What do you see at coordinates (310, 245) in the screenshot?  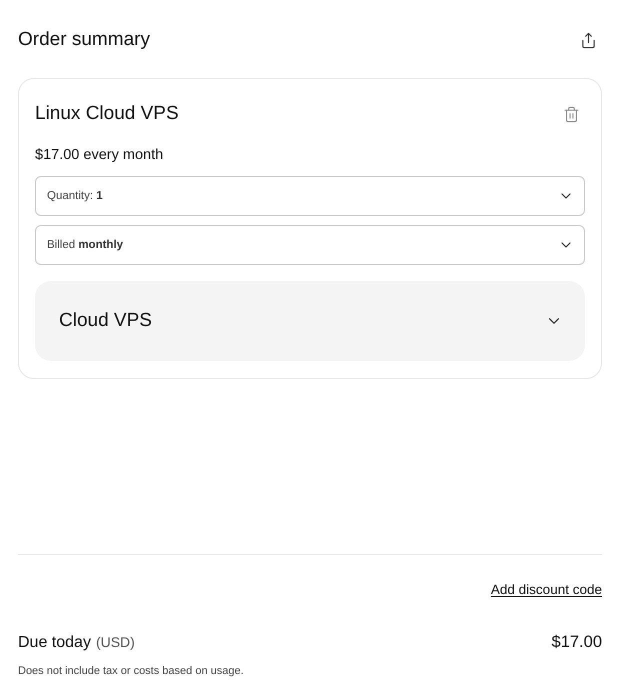 I see `dropdown-select: Billed monthly` at bounding box center [310, 245].